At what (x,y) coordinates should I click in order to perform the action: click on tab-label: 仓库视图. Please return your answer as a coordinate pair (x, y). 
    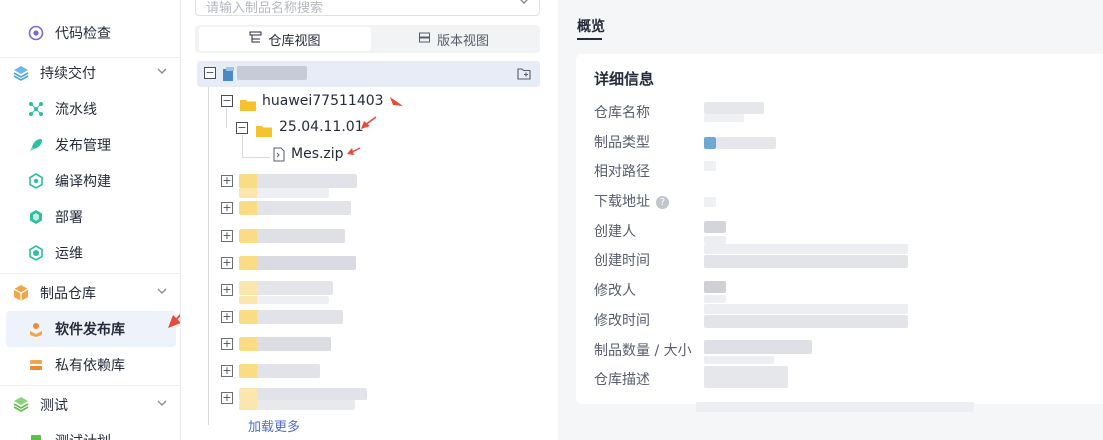
    Looking at the image, I should click on (294, 41).